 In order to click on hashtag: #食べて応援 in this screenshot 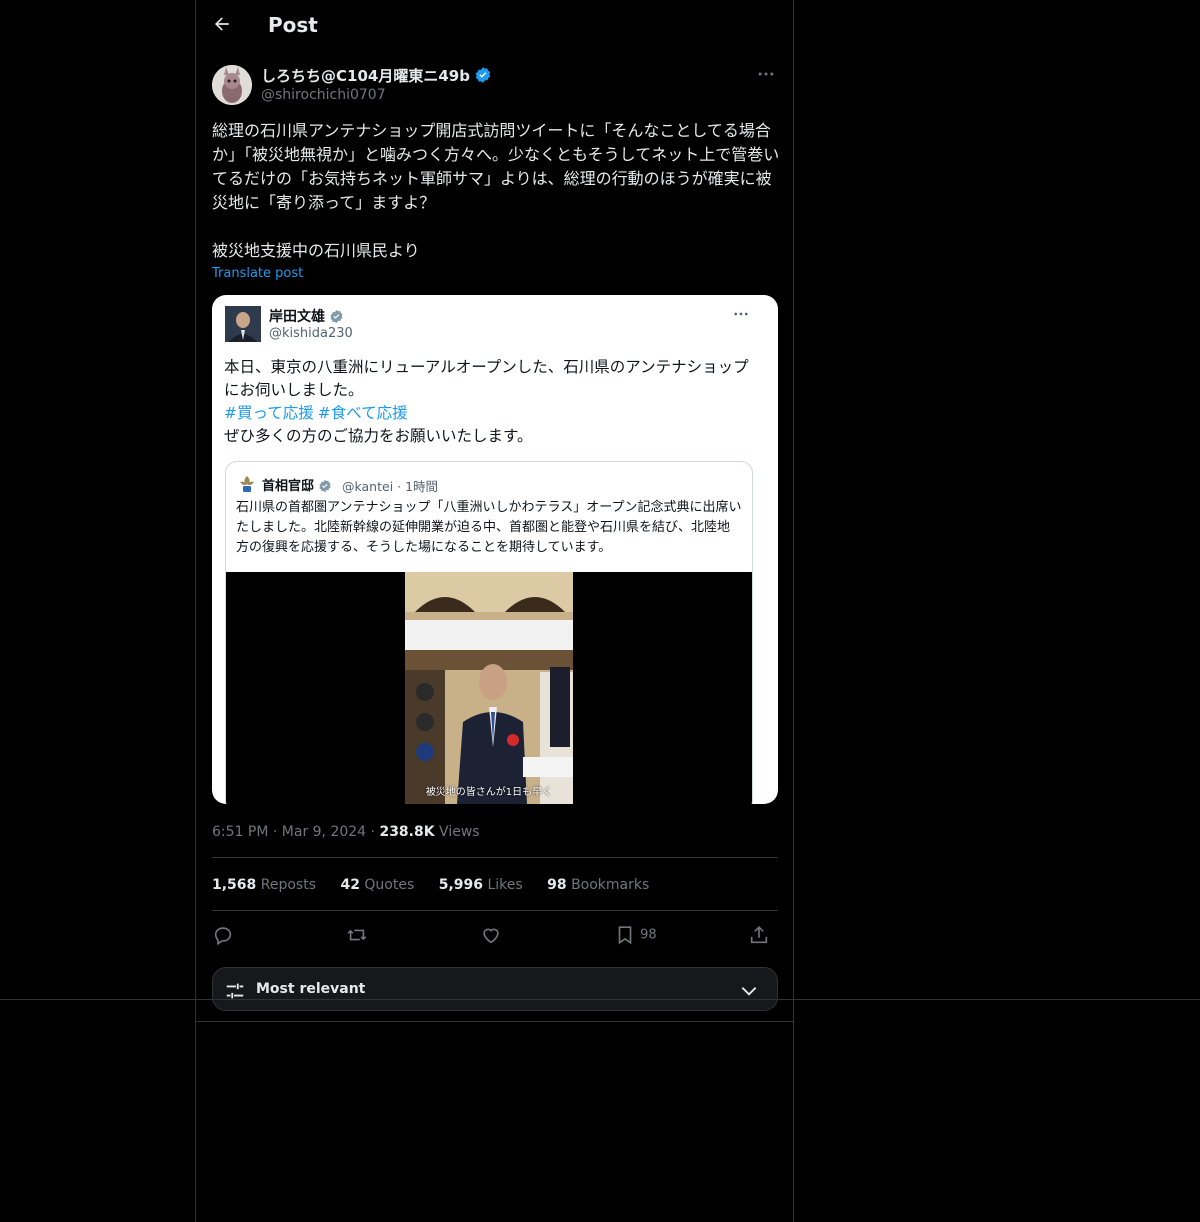, I will do `click(362, 413)`.